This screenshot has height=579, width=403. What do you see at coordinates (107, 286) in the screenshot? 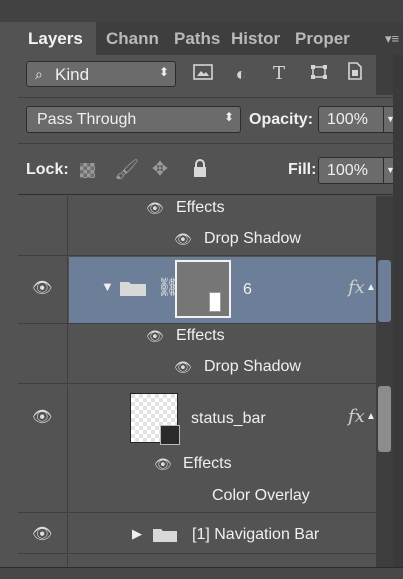
I see `disclosure-triangle-down-icon: ▼` at bounding box center [107, 286].